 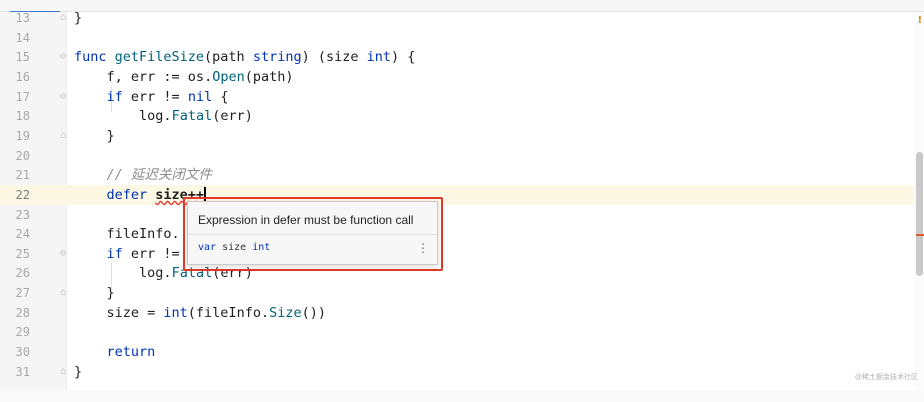 What do you see at coordinates (22, 234) in the screenshot?
I see `line-number: 24` at bounding box center [22, 234].